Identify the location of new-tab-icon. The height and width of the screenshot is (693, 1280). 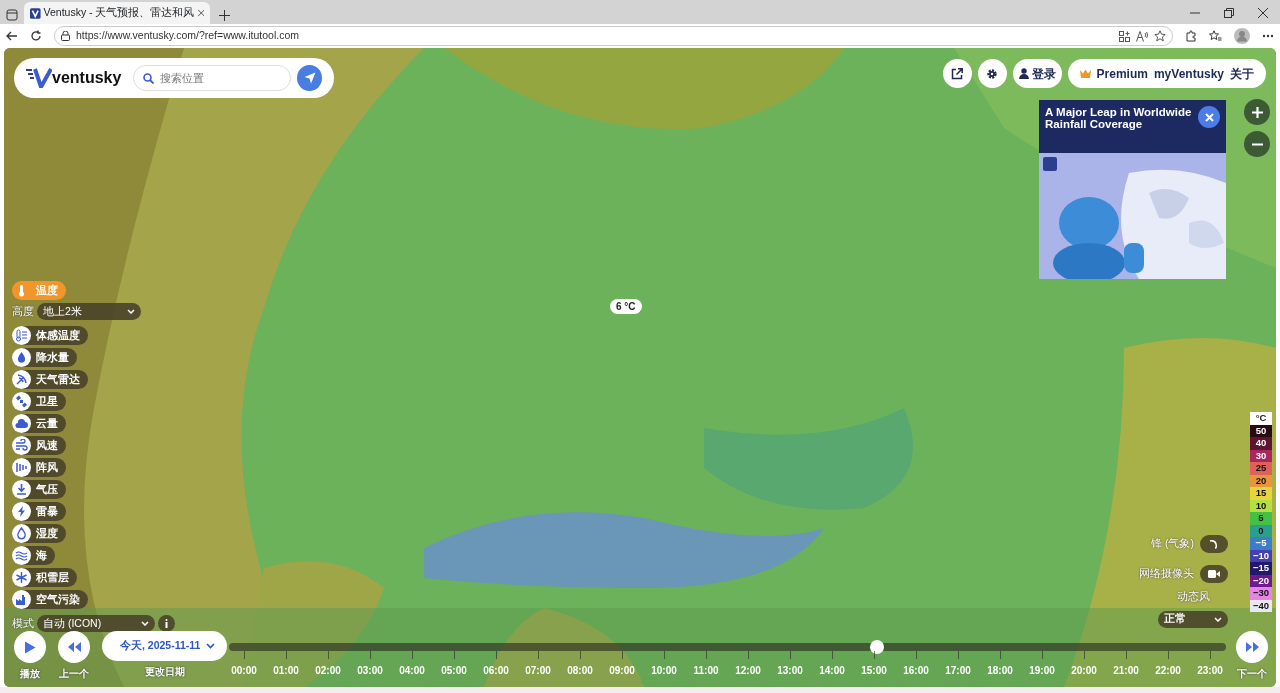
(224, 15).